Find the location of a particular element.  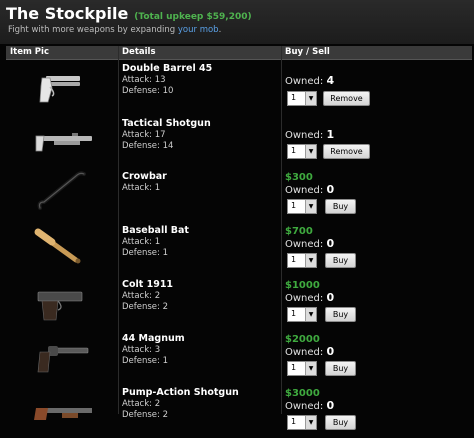

item-attack: Attack: 17 is located at coordinates (144, 135).